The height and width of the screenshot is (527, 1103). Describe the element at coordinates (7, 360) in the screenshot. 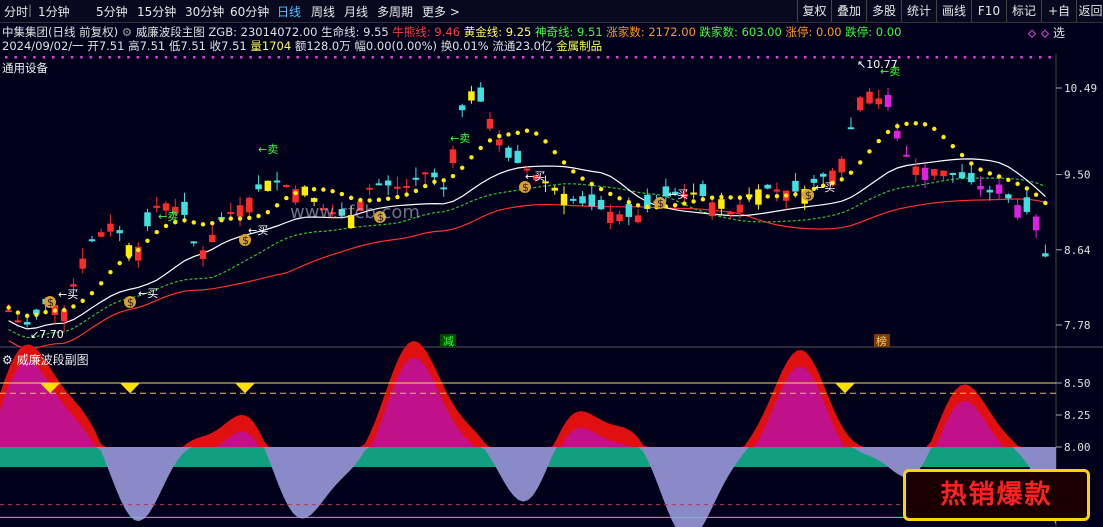

I see `settings-gear-icon: ⚙` at that location.